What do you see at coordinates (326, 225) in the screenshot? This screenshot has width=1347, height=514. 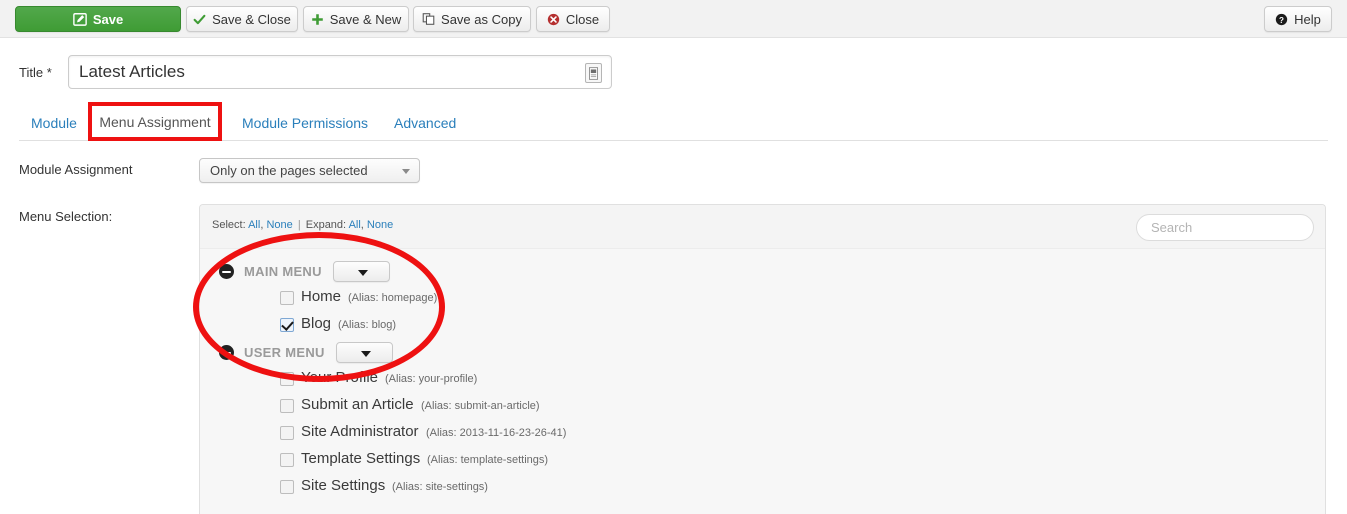 I see `expand-prefix: Expand:` at bounding box center [326, 225].